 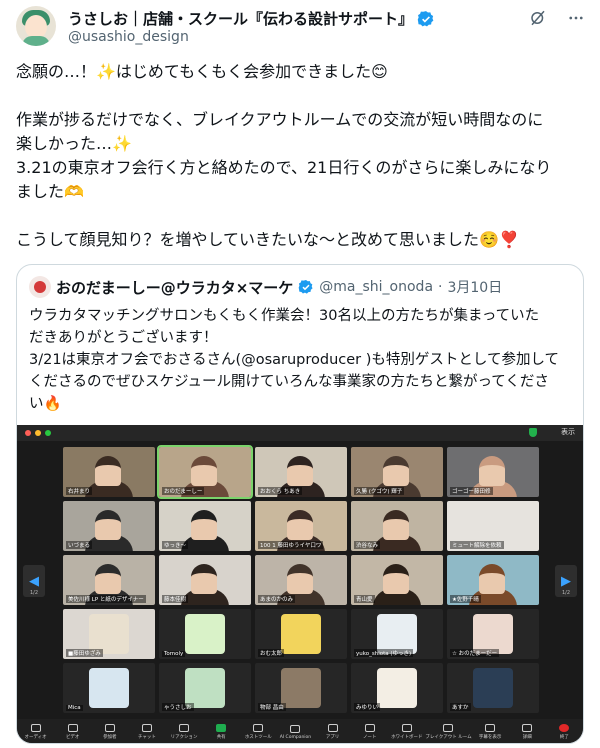 I want to click on toolbar-label: オーディオ, so click(x=35, y=737).